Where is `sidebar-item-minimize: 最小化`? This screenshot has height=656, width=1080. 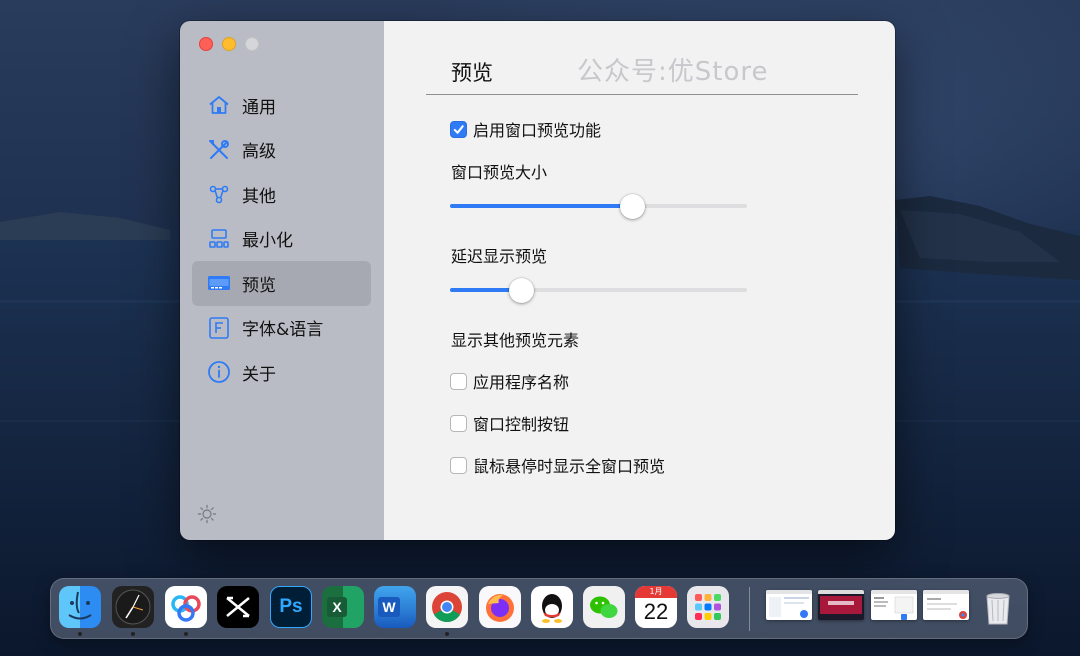 sidebar-item-minimize: 最小化 is located at coordinates (281, 239).